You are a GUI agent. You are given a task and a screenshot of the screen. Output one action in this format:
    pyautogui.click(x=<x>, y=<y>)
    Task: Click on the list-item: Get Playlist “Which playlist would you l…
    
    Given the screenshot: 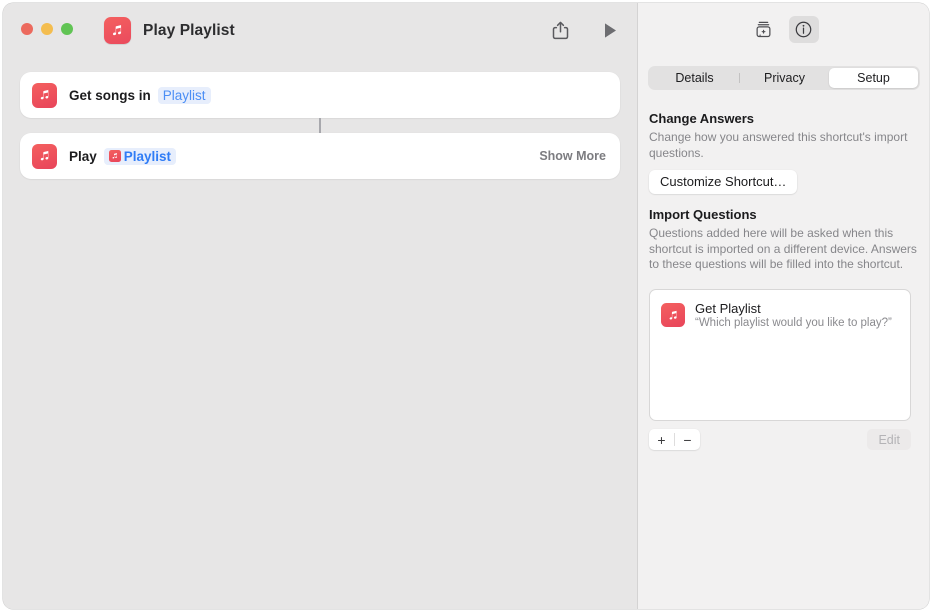 What is the action you would take?
    pyautogui.click(x=780, y=309)
    